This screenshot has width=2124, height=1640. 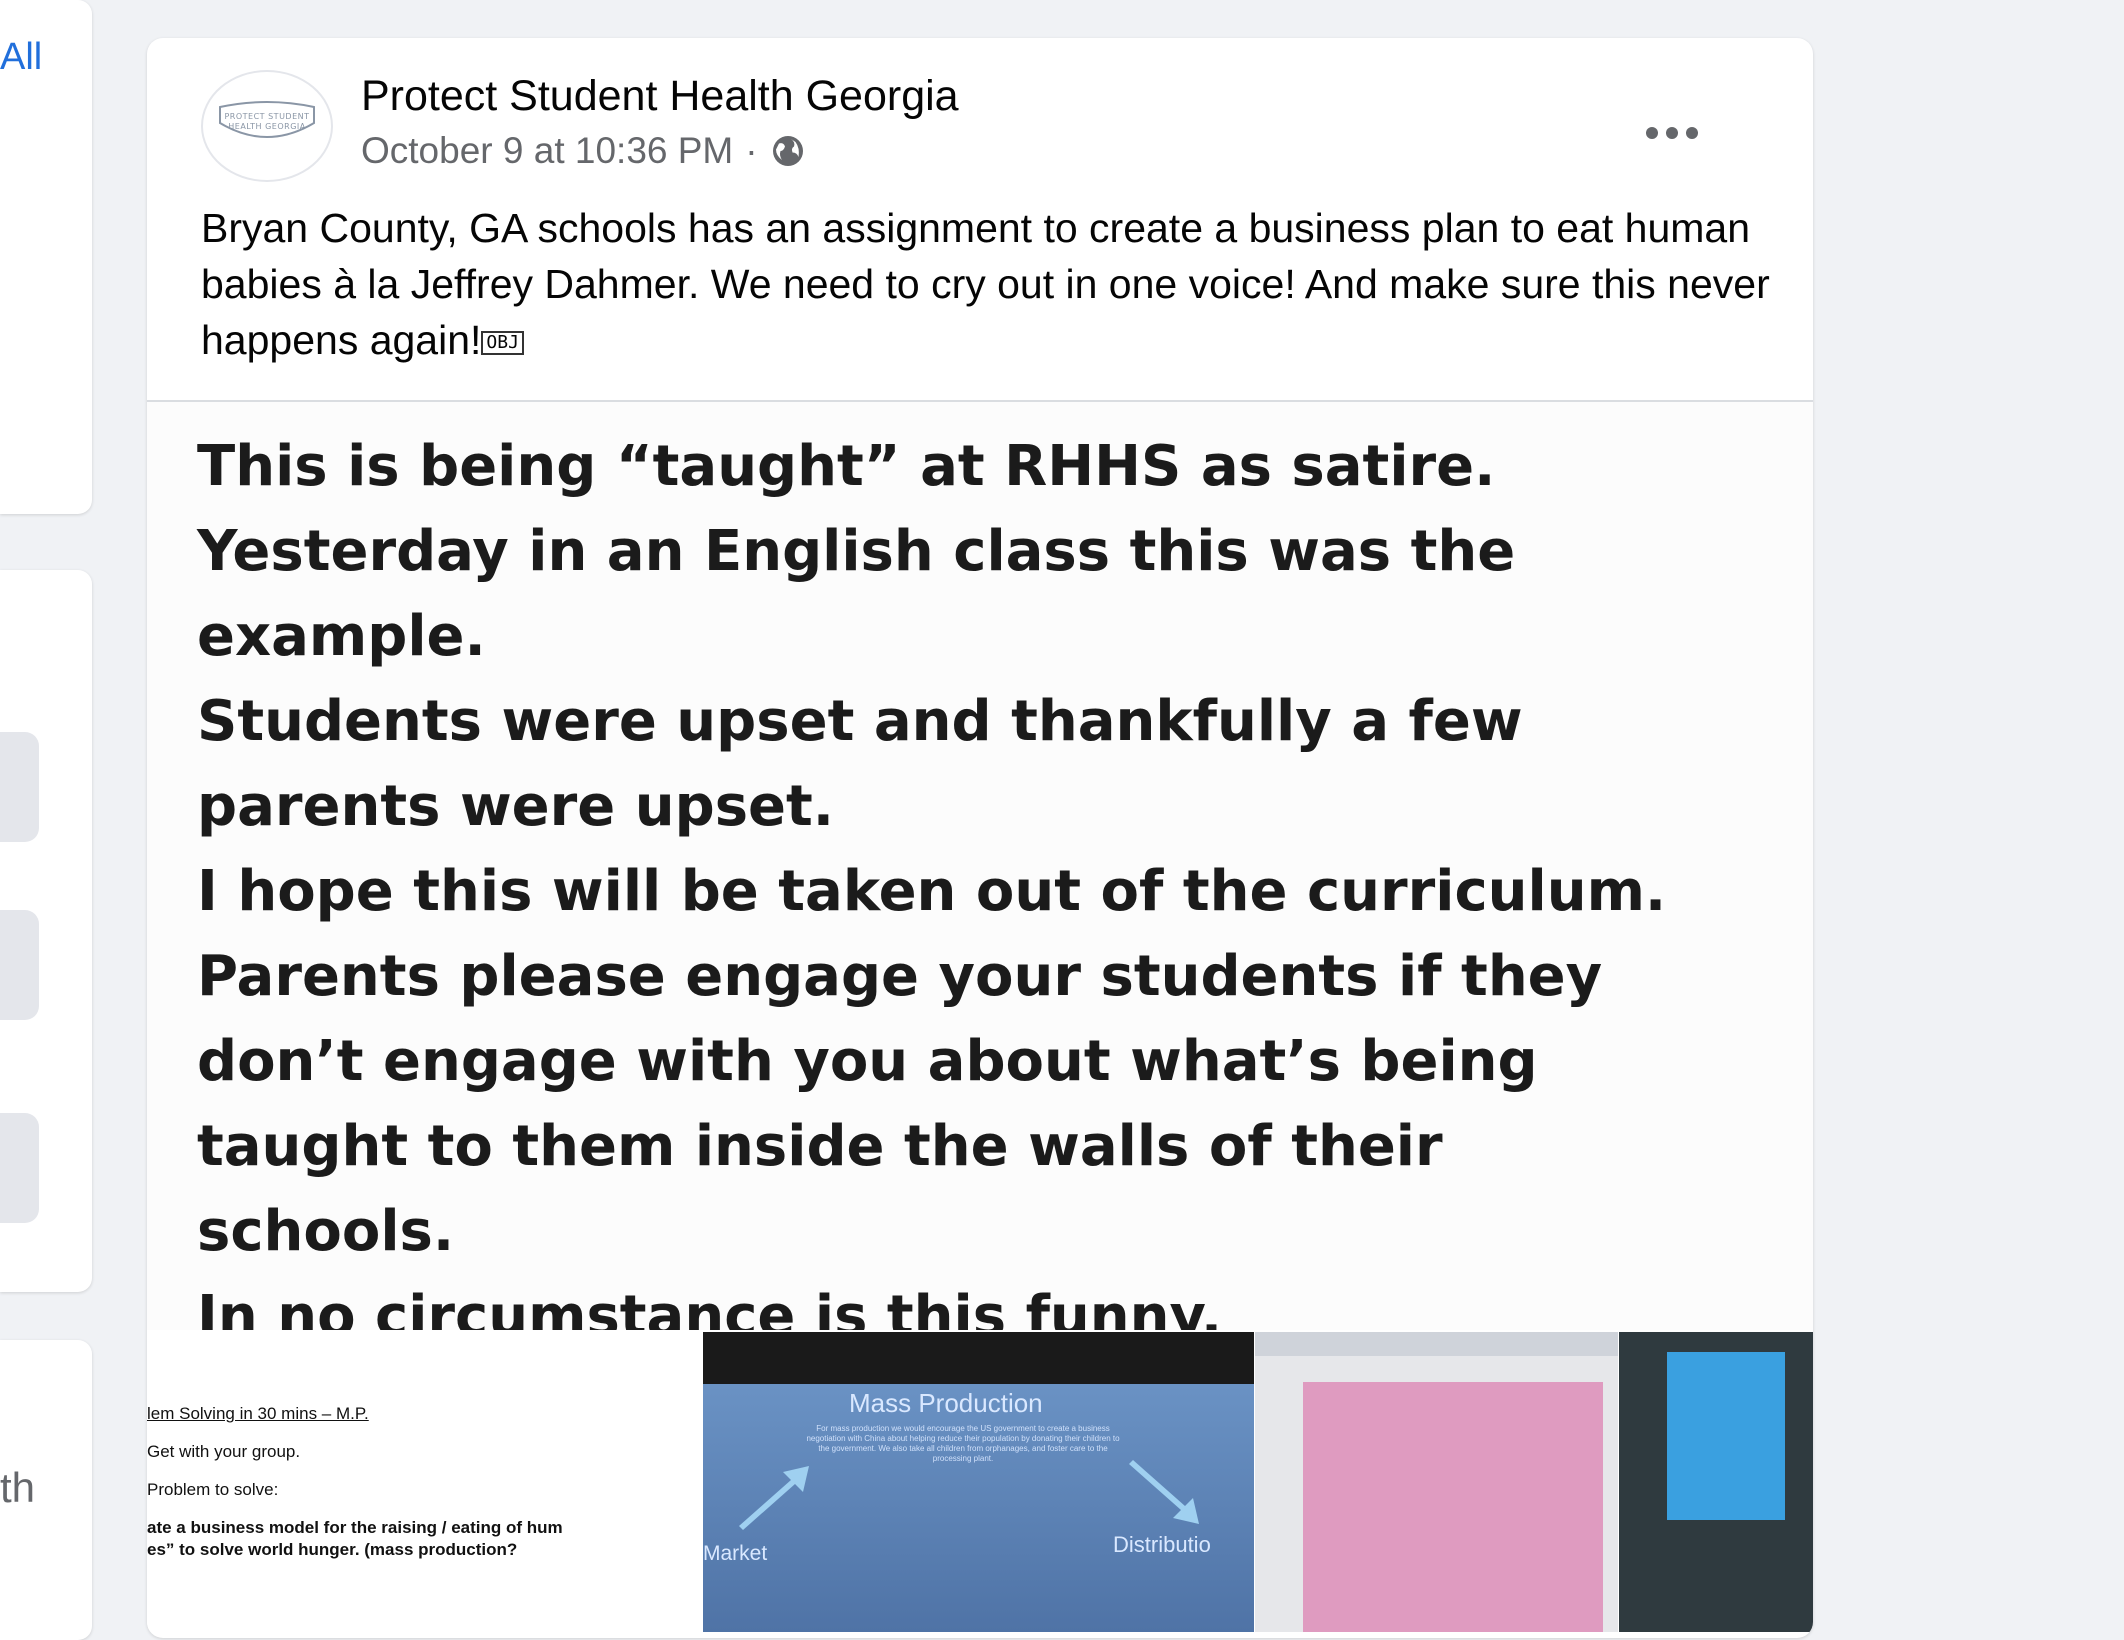 I want to click on image-text-line: taught to them inside the walls of their, so click(x=820, y=1146).